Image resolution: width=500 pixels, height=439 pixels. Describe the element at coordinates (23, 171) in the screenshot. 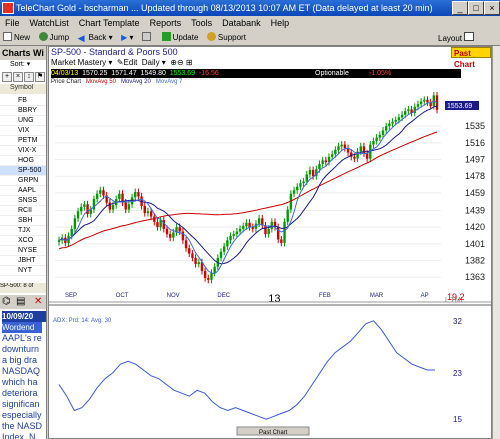

I see `symbol-list-item: SP-500` at that location.